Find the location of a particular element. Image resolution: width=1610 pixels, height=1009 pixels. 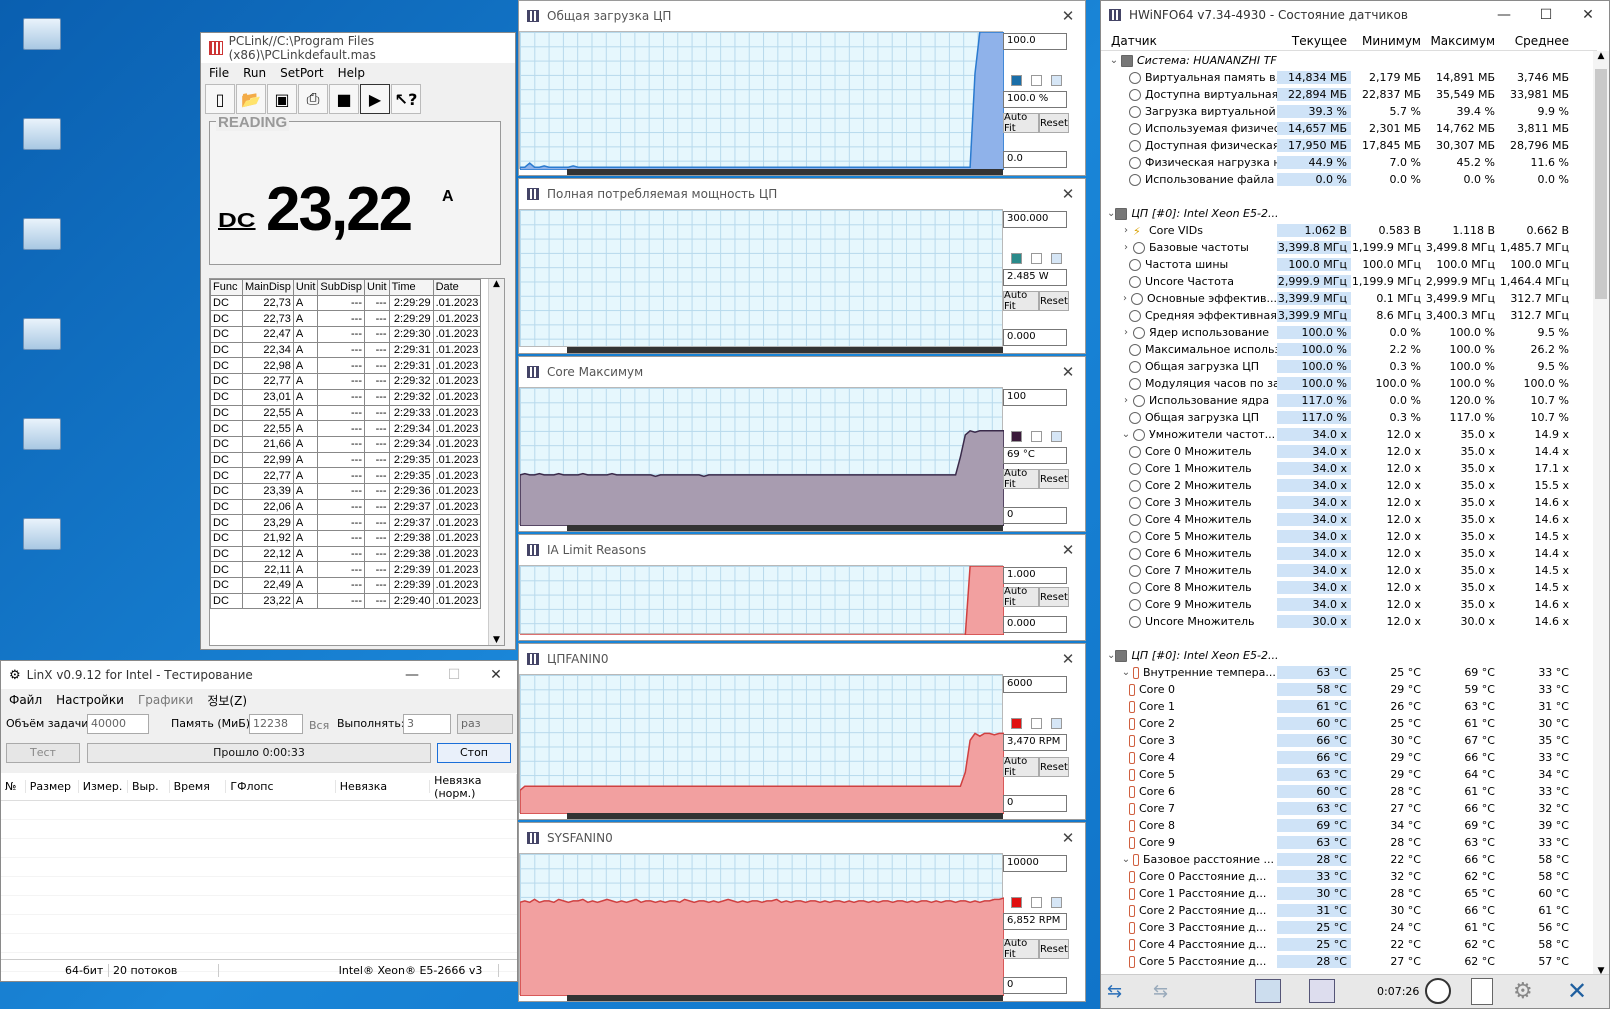

sensor-row: Core 6 60 °C 28 °C 61 °C 33 °C is located at coordinates (1346, 791).